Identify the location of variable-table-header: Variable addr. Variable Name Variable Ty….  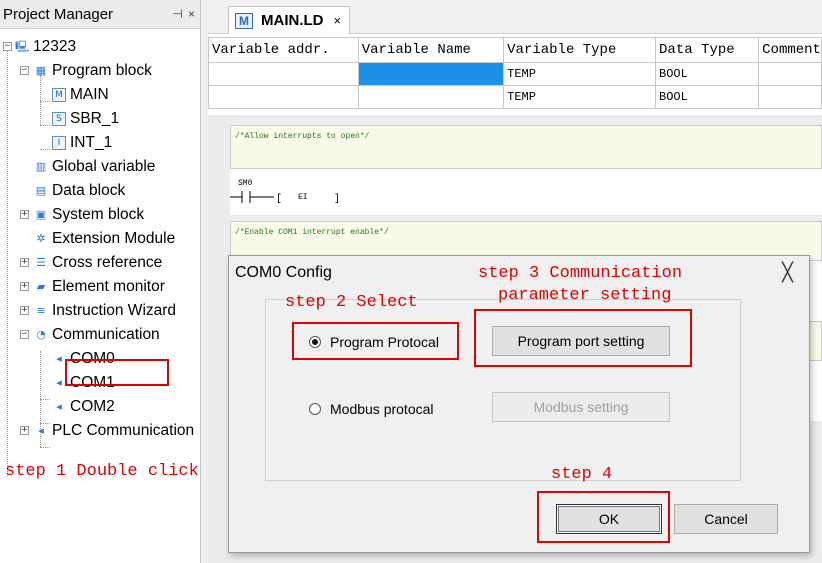
(515, 50).